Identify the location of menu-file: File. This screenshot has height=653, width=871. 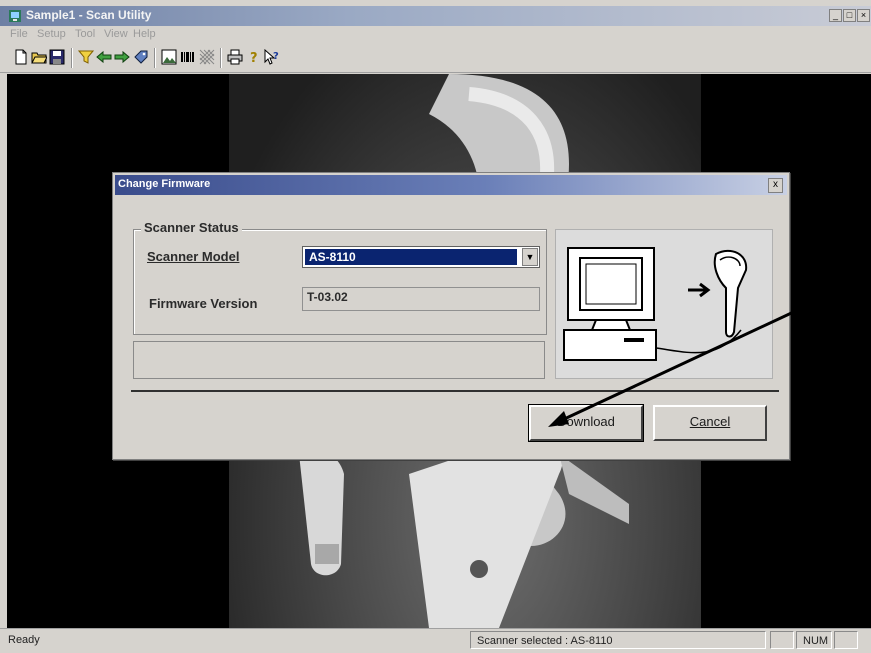
(19, 34).